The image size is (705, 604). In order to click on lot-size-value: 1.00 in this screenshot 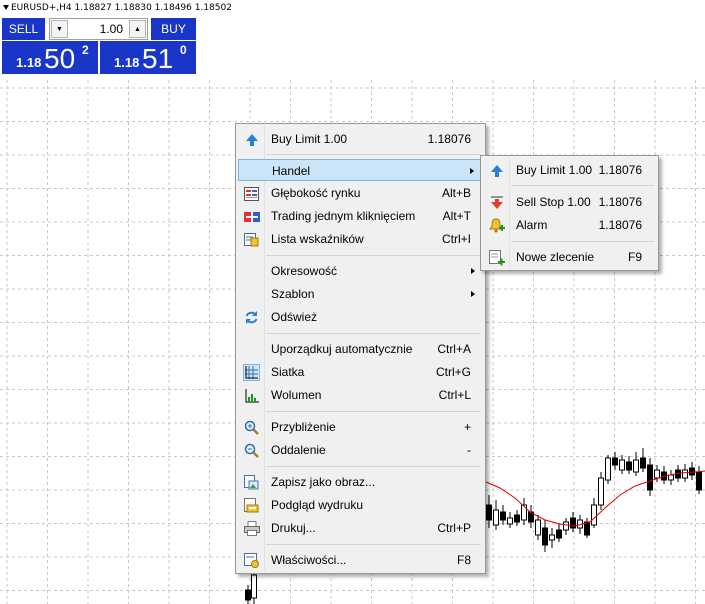, I will do `click(111, 29)`.